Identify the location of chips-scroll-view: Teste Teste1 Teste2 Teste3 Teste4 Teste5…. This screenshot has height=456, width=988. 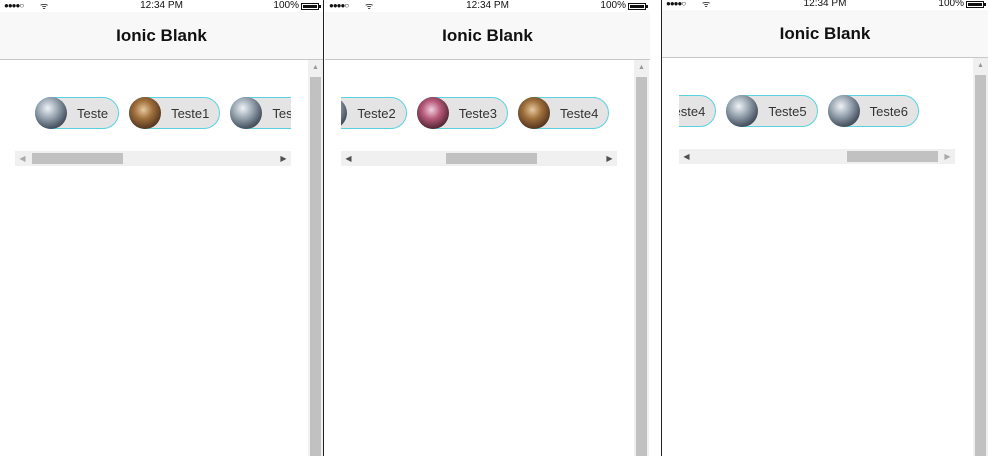
(817, 111).